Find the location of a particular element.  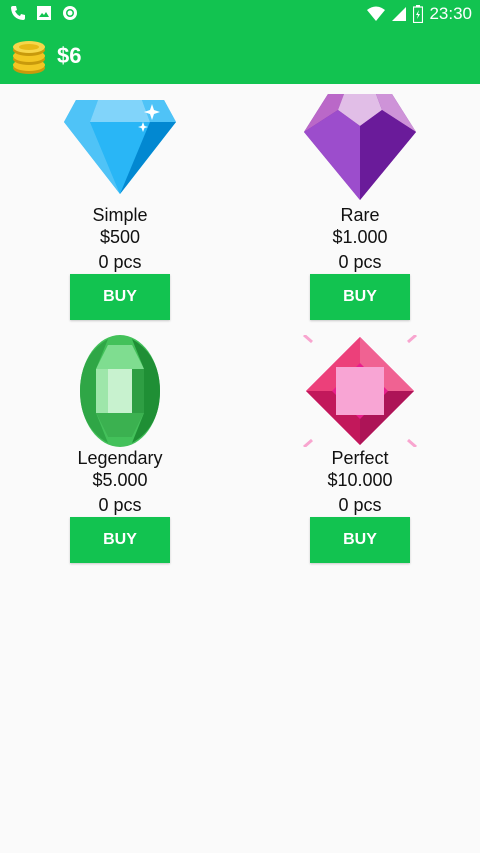

phone-icon is located at coordinates (18, 13).